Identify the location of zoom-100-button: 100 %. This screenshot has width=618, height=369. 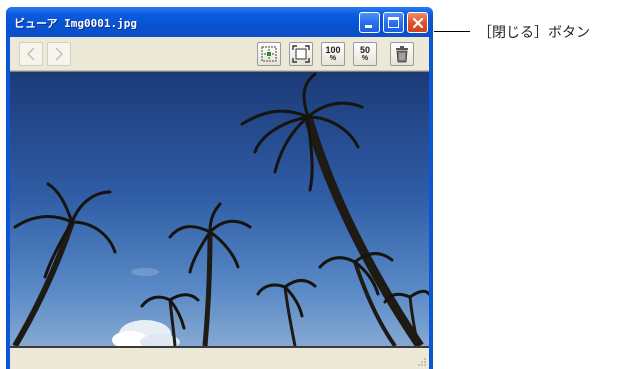
(333, 54).